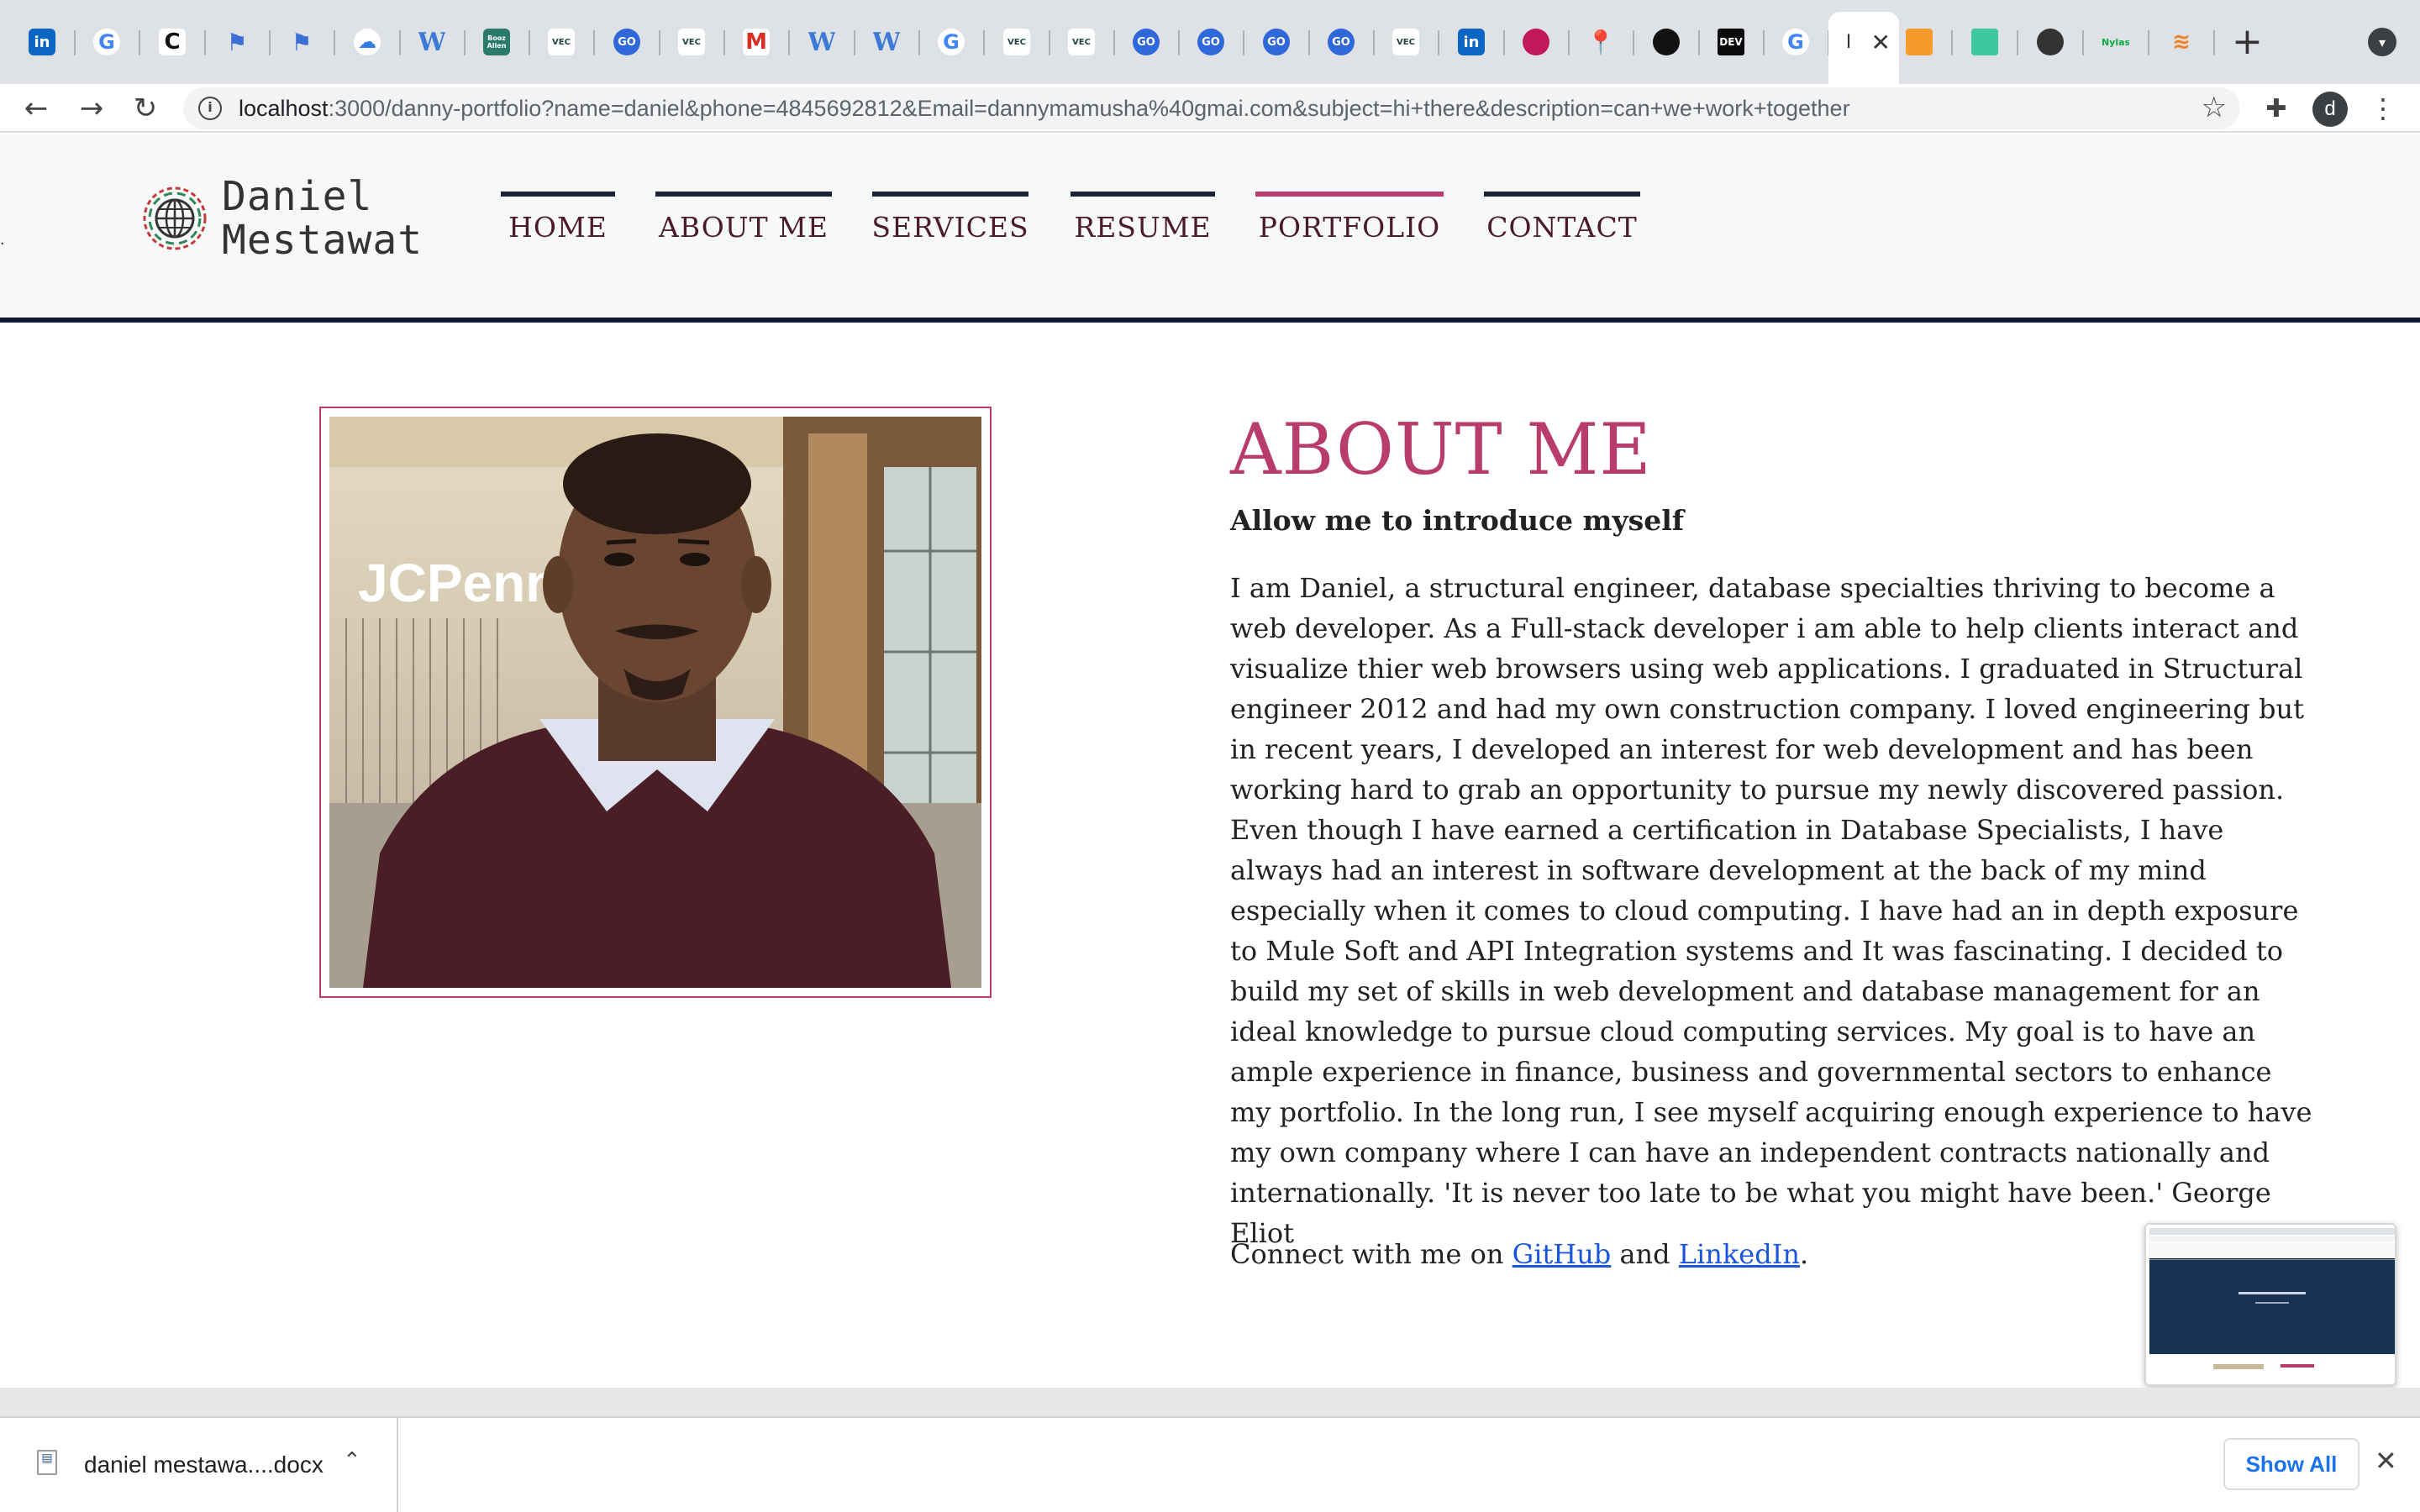  I want to click on active-tab: I ✕, so click(1863, 48).